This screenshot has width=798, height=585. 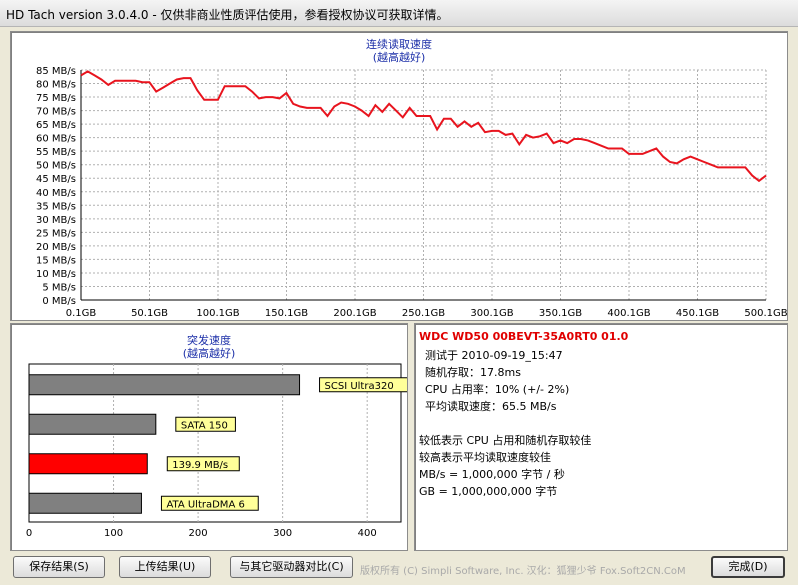 What do you see at coordinates (56, 112) in the screenshot?
I see `y-tick-label: 70 MB/s` at bounding box center [56, 112].